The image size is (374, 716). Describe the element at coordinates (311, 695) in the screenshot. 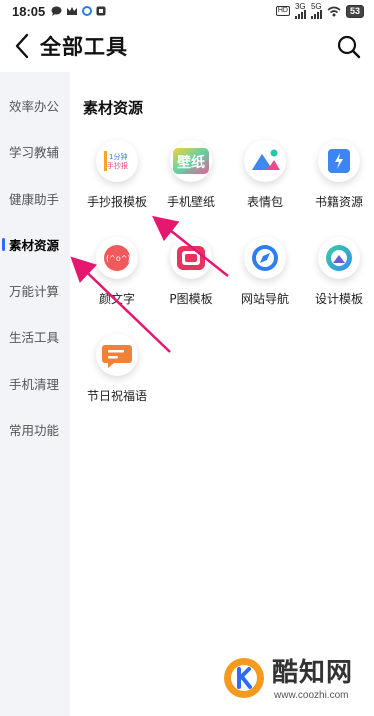

I see `watermark-url: www.coozhi.com` at that location.